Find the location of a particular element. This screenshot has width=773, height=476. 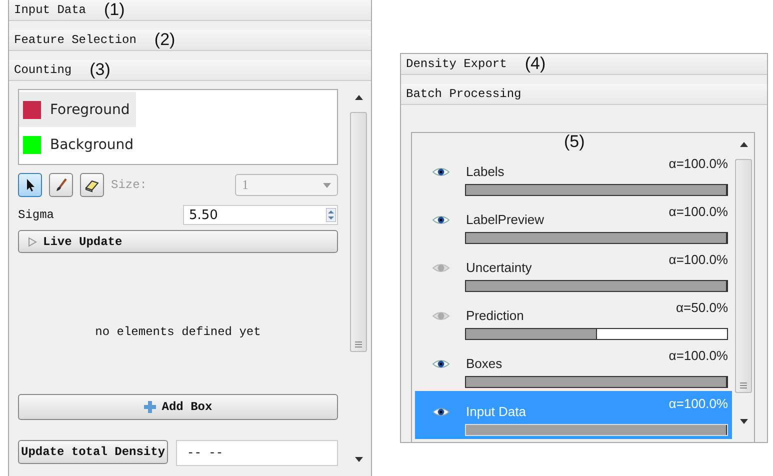

density-value-field: -- -- is located at coordinates (257, 453).